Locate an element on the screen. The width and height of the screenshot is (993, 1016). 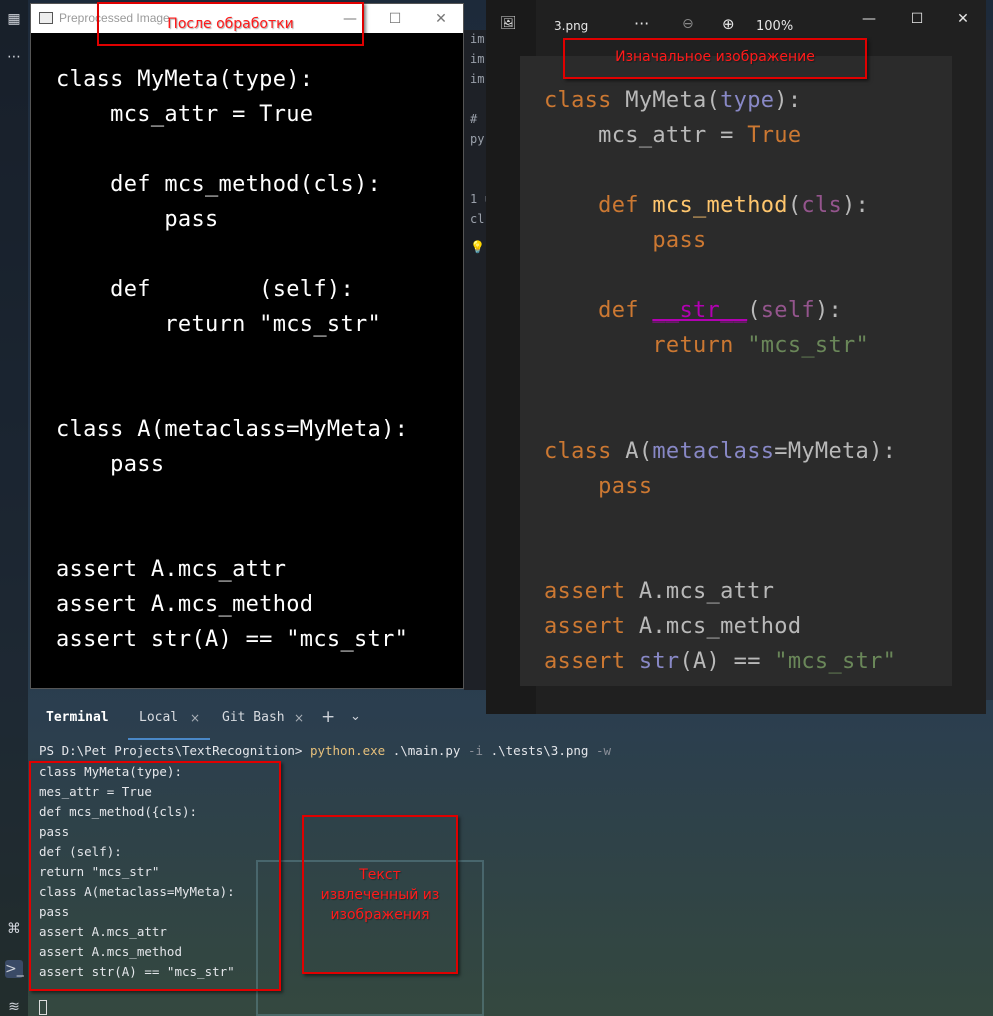
layers-icon: ≋ is located at coordinates (14, 1007).